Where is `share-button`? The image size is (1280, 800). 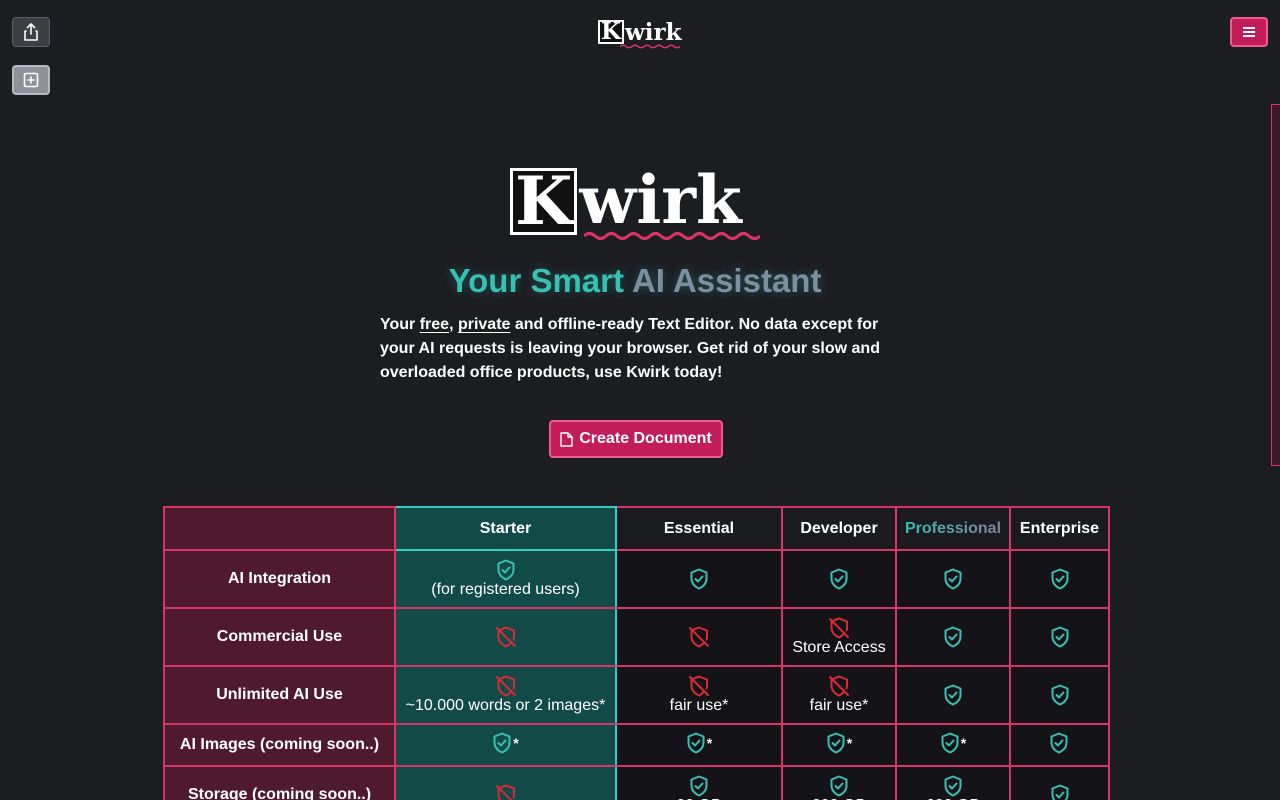 share-button is located at coordinates (31, 32).